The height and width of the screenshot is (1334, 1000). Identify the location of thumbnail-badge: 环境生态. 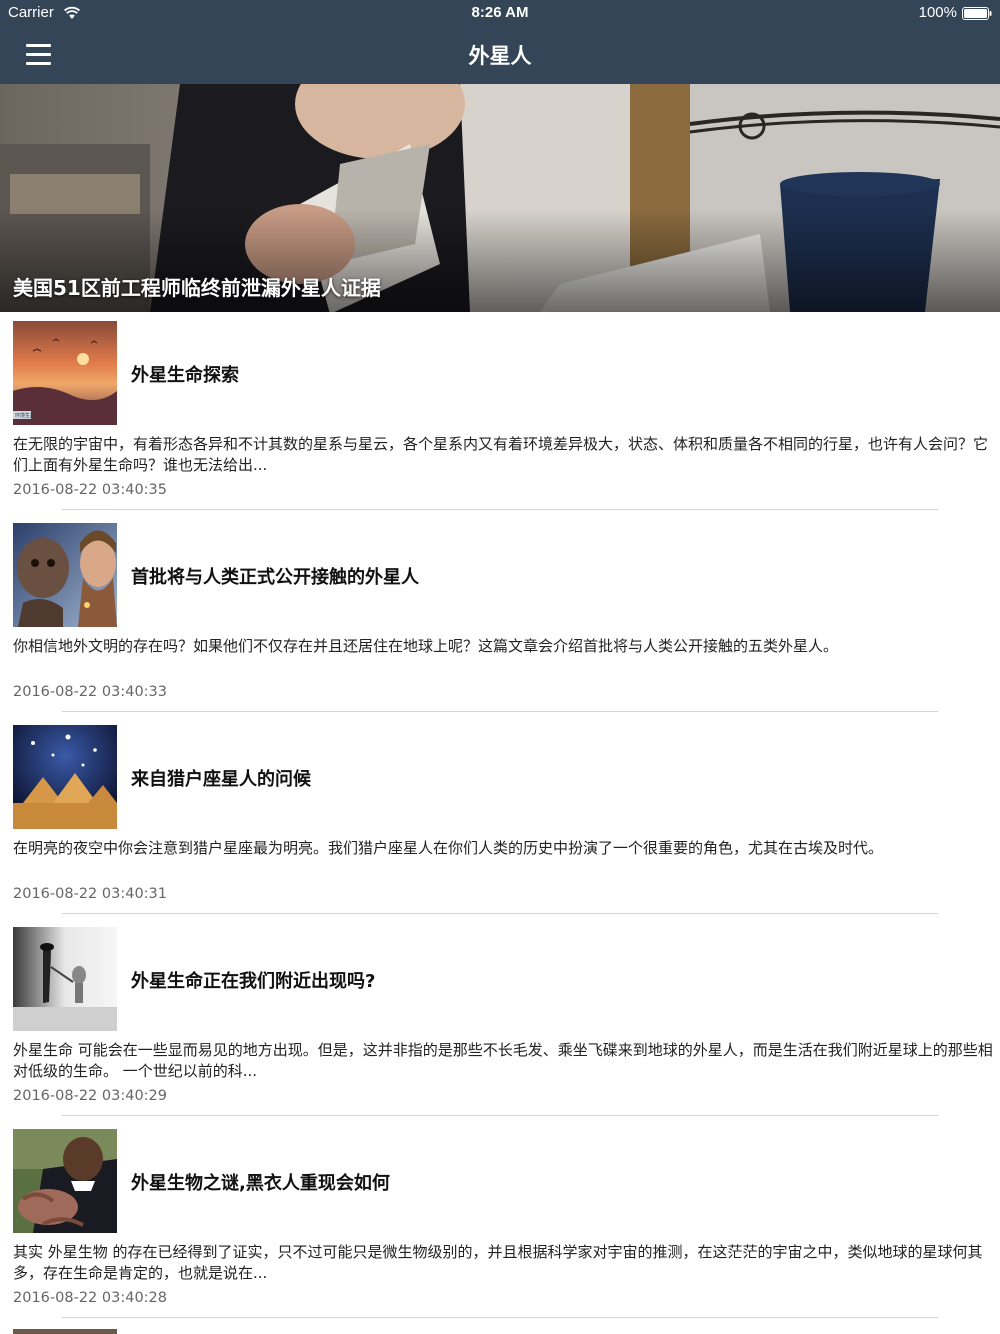
(25, 415).